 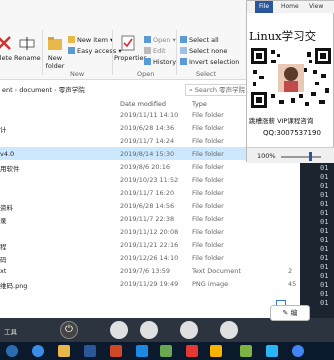 What do you see at coordinates (209, 62) in the screenshot?
I see `invert-selection-button: Invert selection` at bounding box center [209, 62].